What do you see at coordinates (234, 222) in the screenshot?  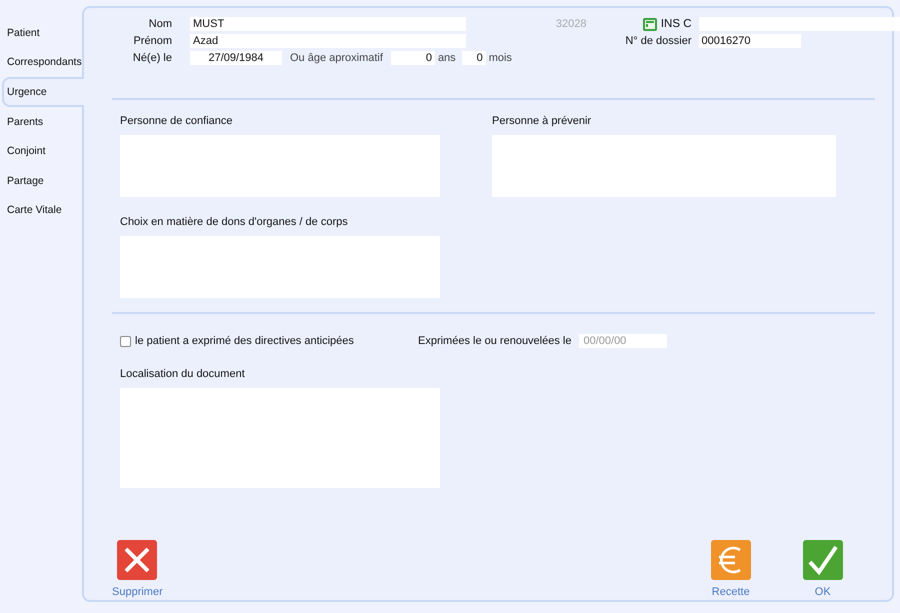 I see `section-label: Choix en matière de dons d'organes / de corps` at bounding box center [234, 222].